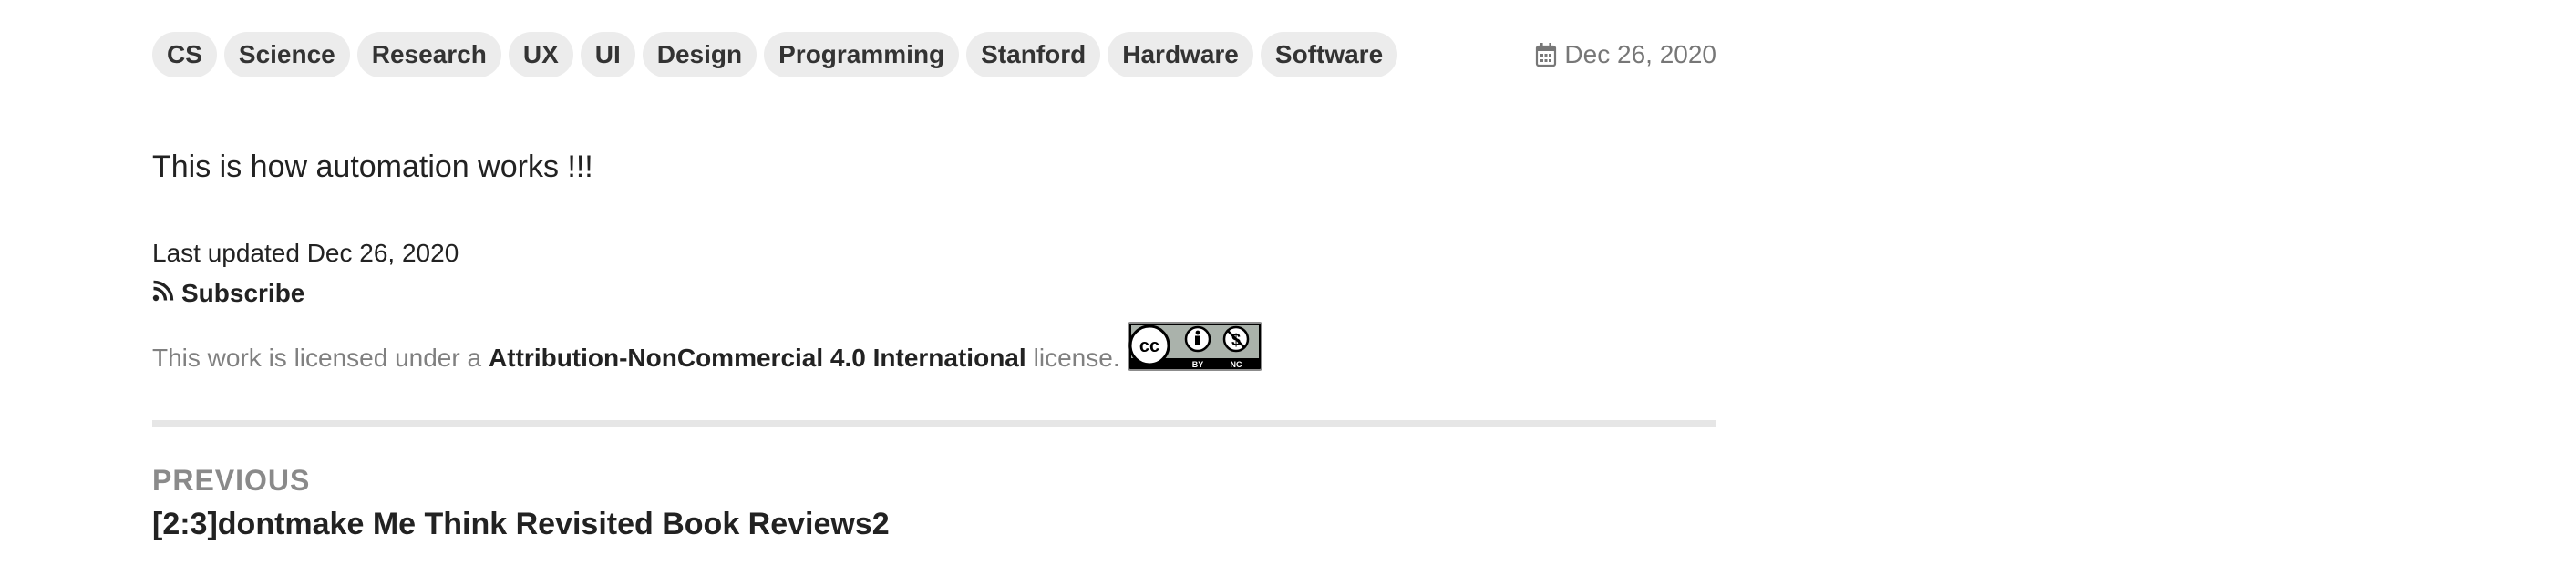 The width and height of the screenshot is (2576, 576). Describe the element at coordinates (231, 481) in the screenshot. I see `previous-label: PREVIOUS` at that location.